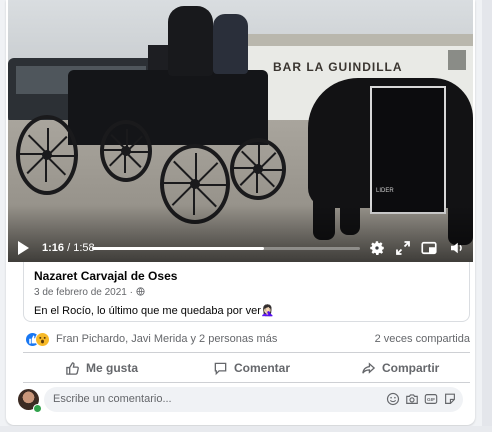 This screenshot has height=432, width=492. I want to click on video-wheel-rear-left, so click(47, 155).